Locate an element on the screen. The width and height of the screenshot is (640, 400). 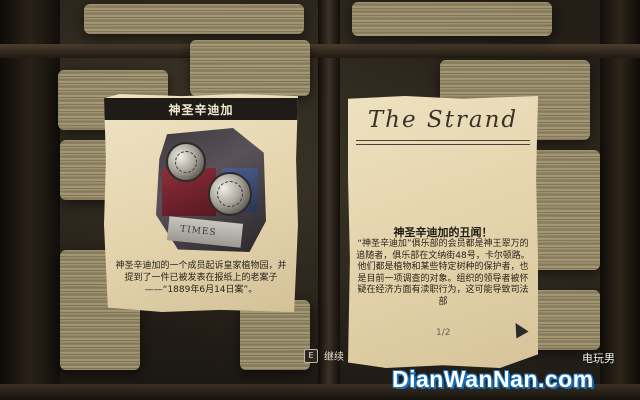
clue-image: TIMES is located at coordinates (211, 190).